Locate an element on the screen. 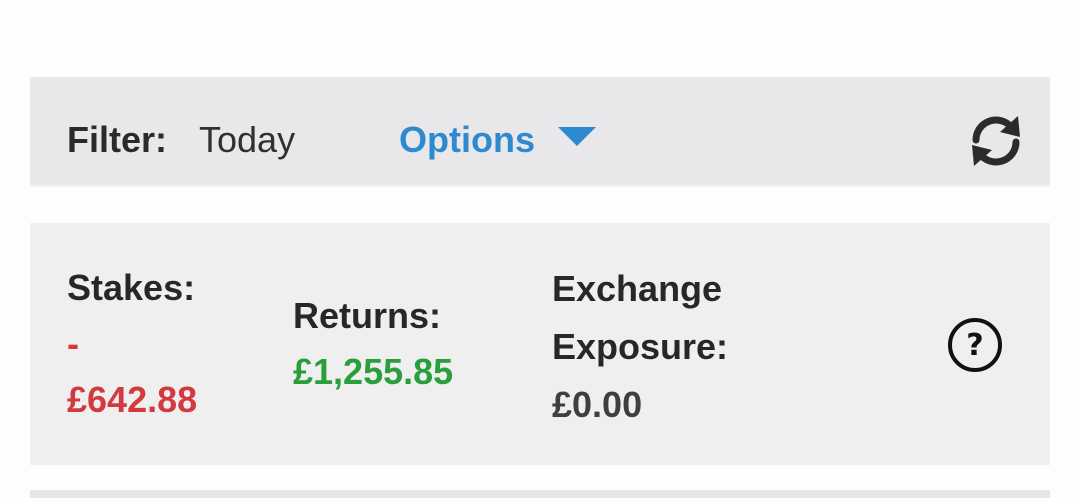  stakes-summary: Stakes: - £642.88 is located at coordinates (162, 344).